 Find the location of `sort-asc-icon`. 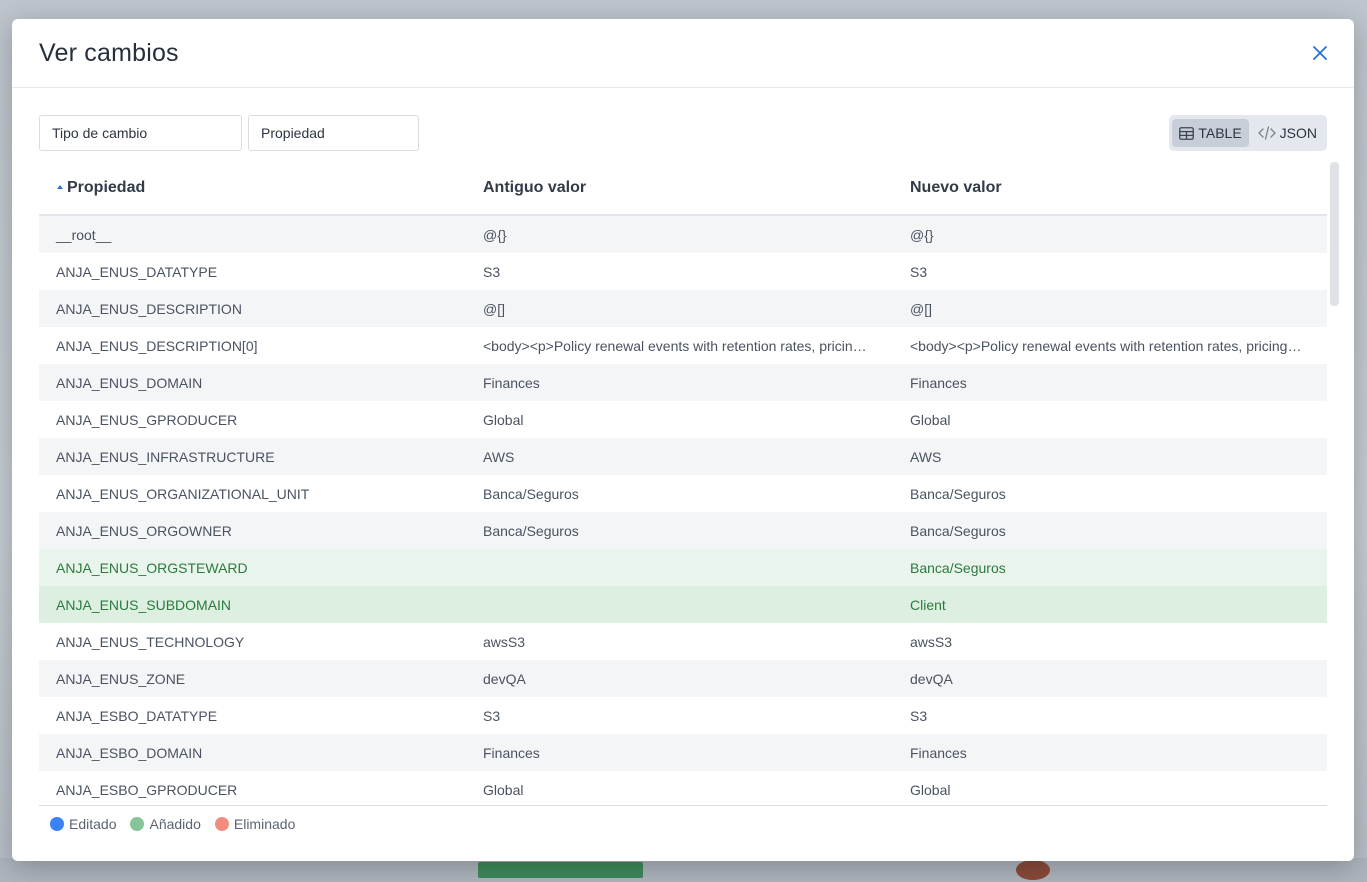

sort-asc-icon is located at coordinates (60, 187).